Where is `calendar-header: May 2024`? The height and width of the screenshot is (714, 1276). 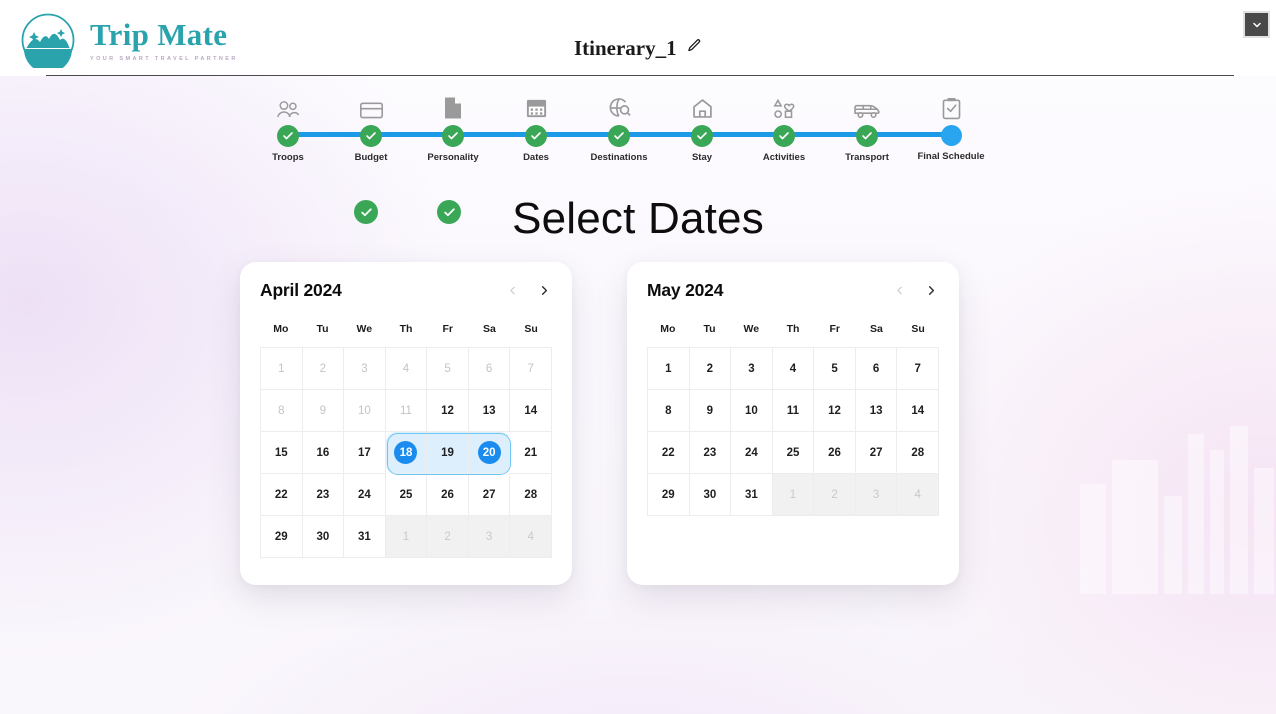
calendar-header: May 2024 is located at coordinates (793, 281).